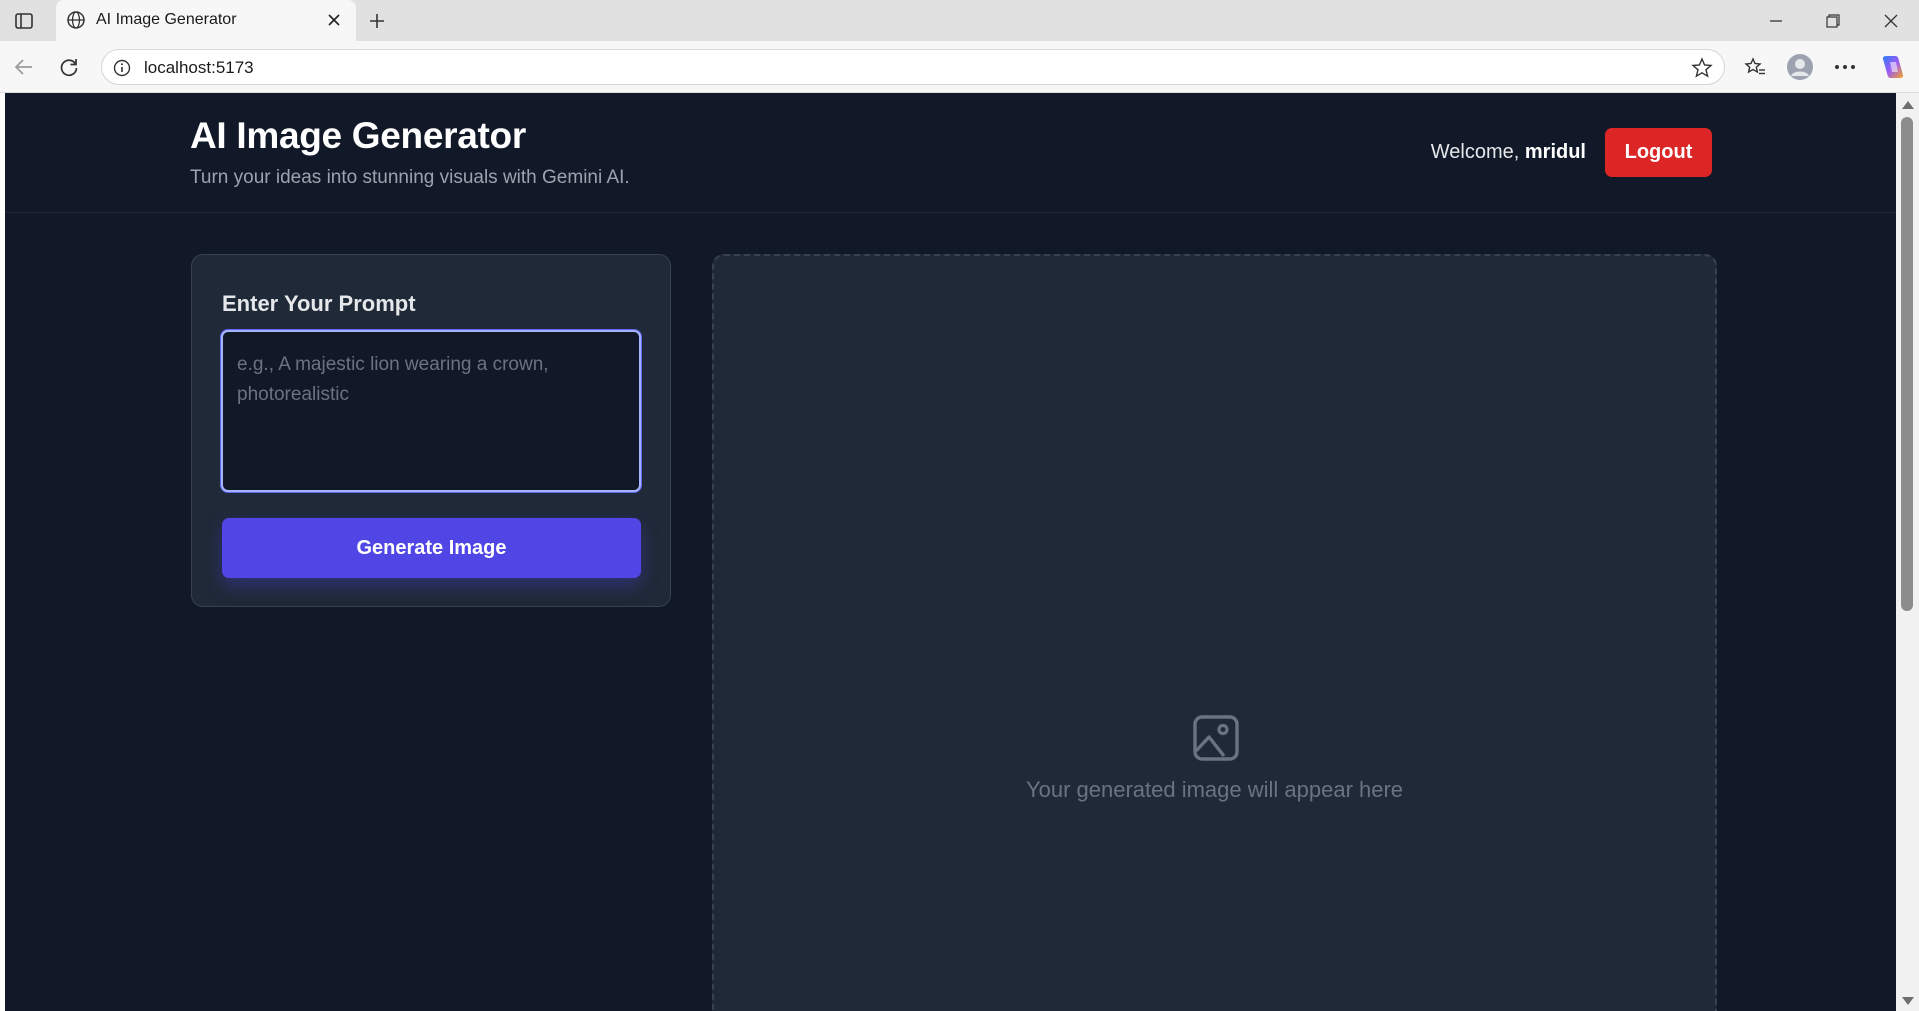 The height and width of the screenshot is (1011, 1919). I want to click on address-bar: localhost:5173, so click(913, 67).